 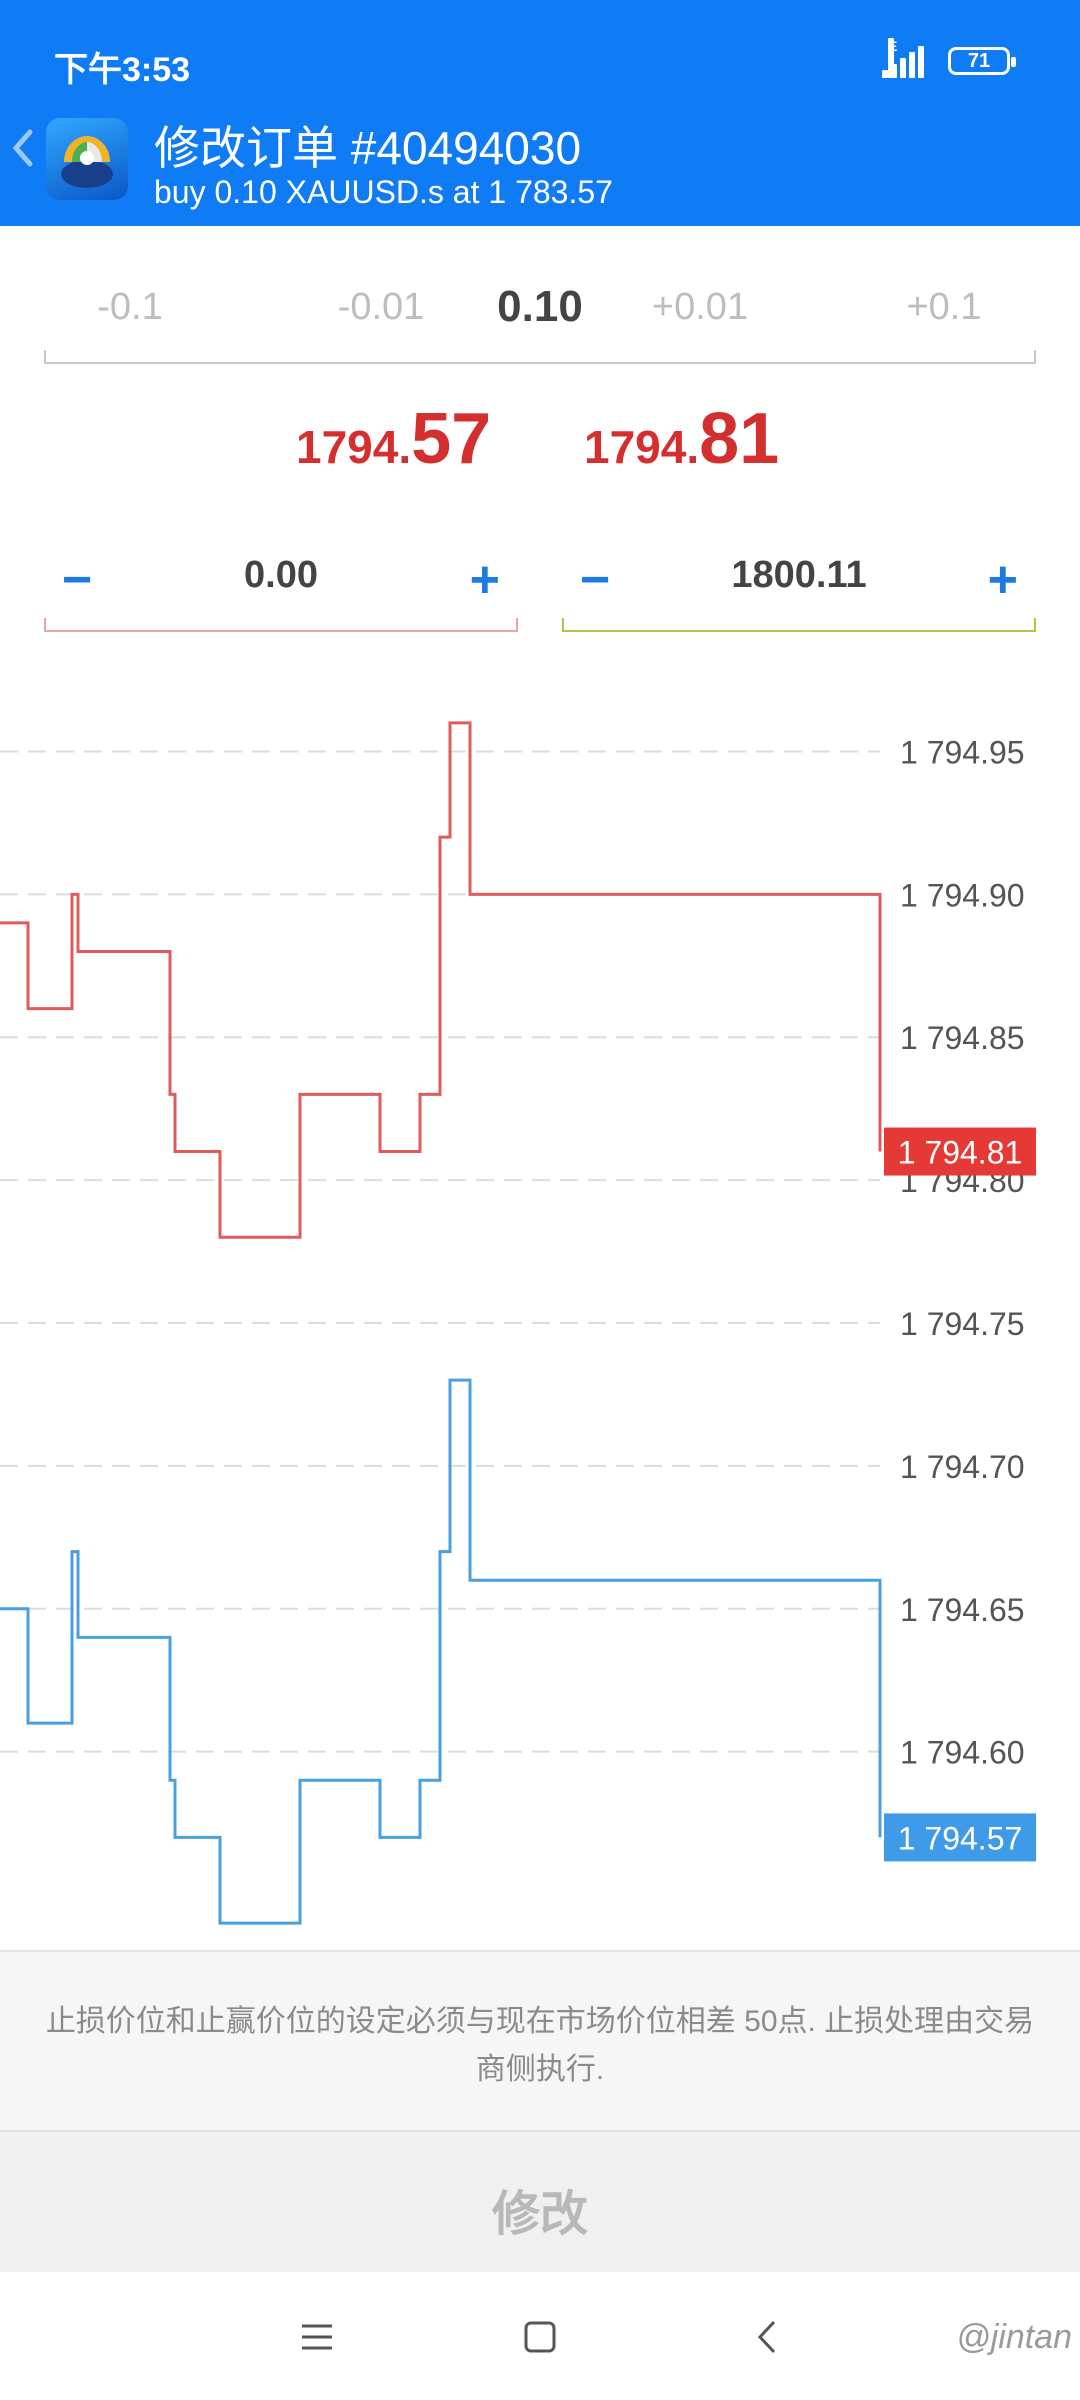 What do you see at coordinates (962, 1324) in the screenshot?
I see `y-tick-label: 1 794.75` at bounding box center [962, 1324].